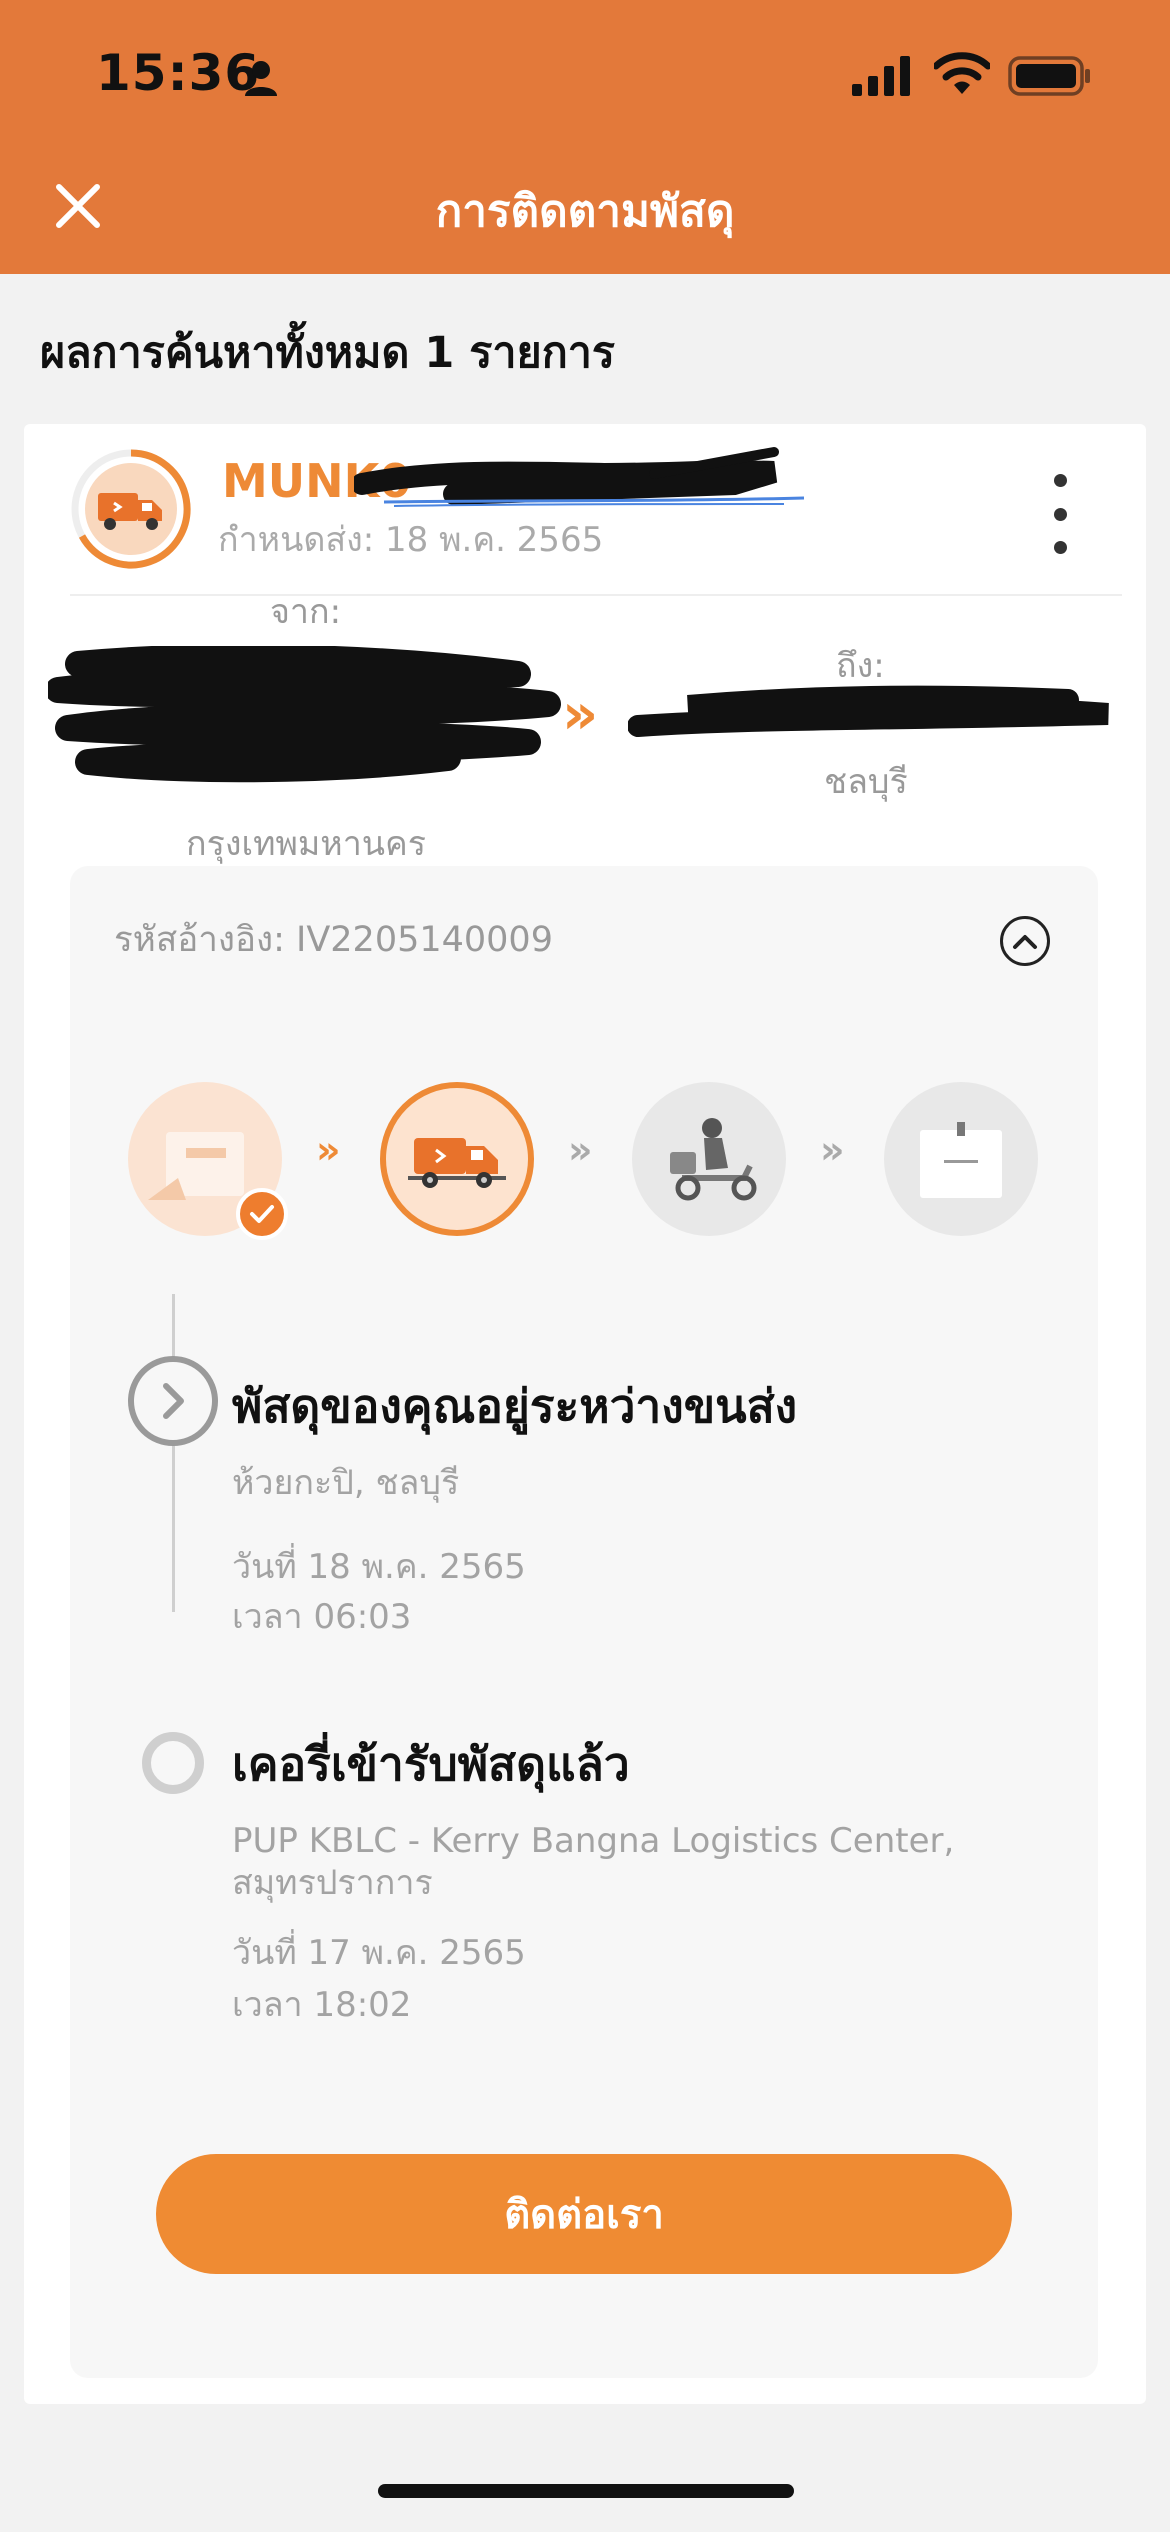  What do you see at coordinates (346, 1483) in the screenshot?
I see `event-location: ห้วยกะปิ, ชลบุรี` at bounding box center [346, 1483].